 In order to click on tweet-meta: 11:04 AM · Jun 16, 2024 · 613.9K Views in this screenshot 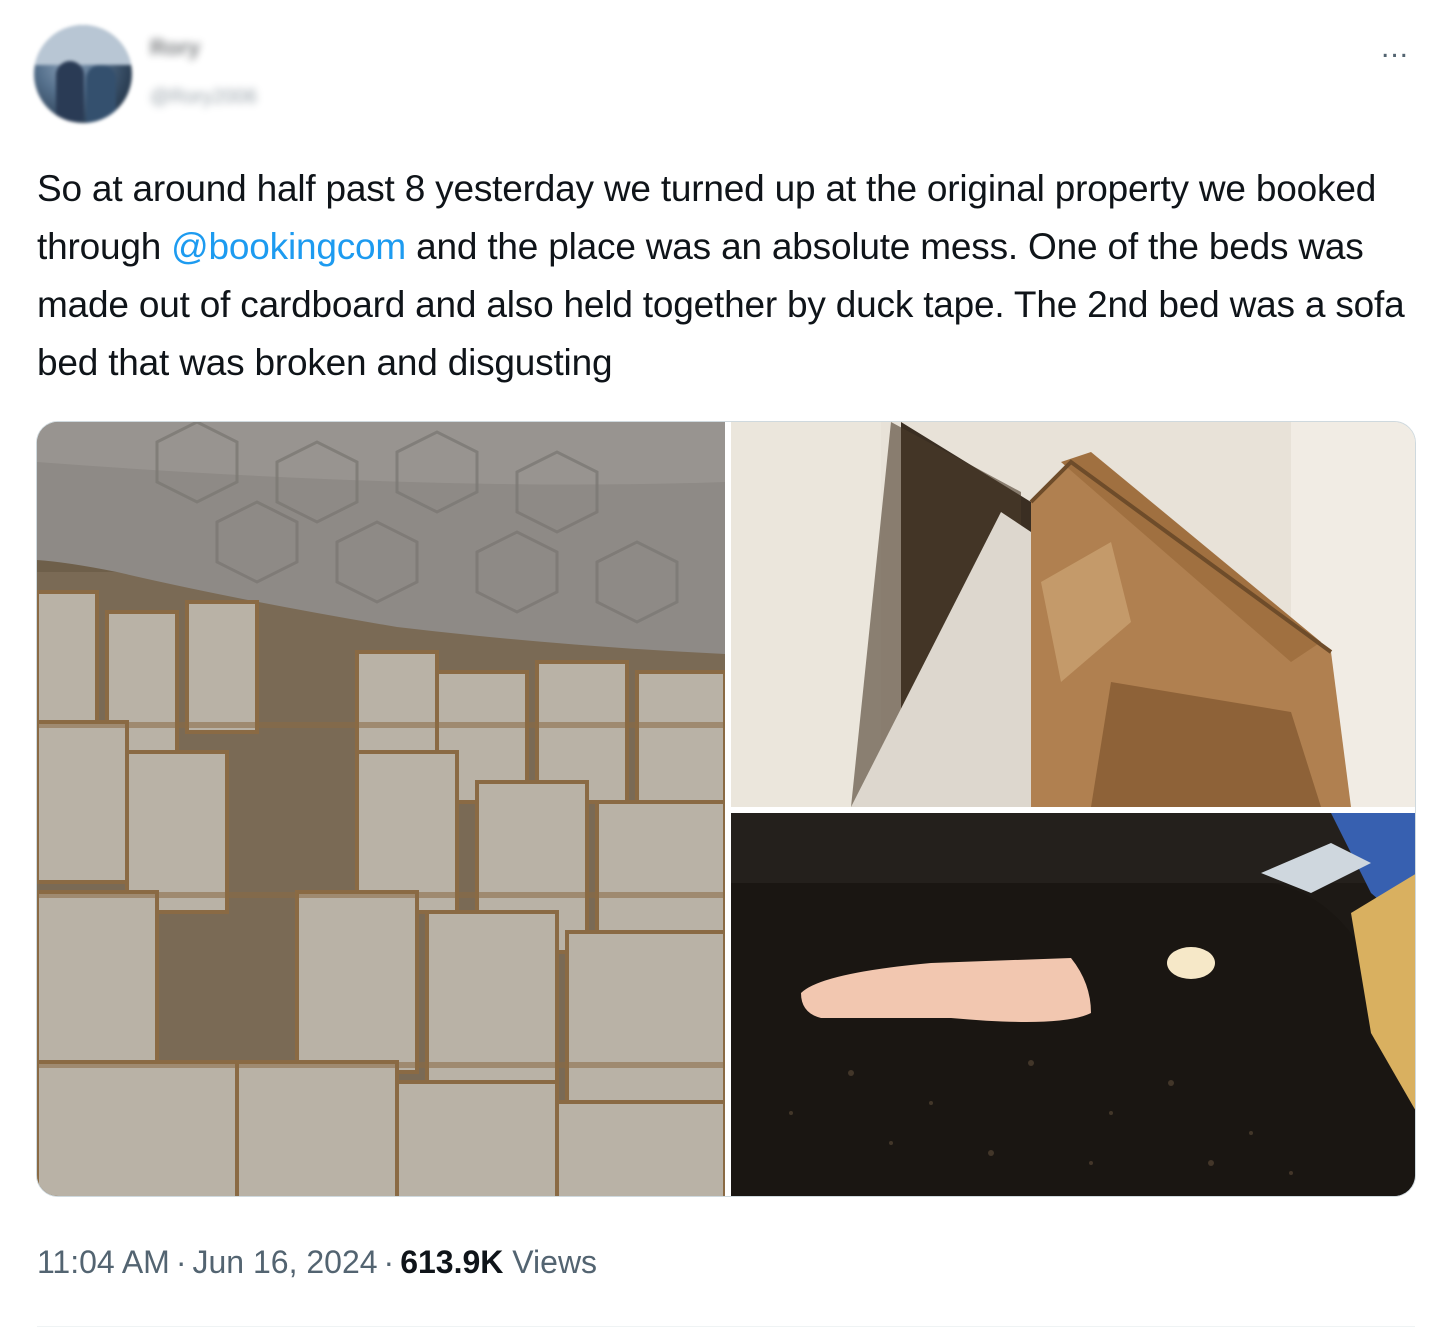, I will do `click(317, 1262)`.